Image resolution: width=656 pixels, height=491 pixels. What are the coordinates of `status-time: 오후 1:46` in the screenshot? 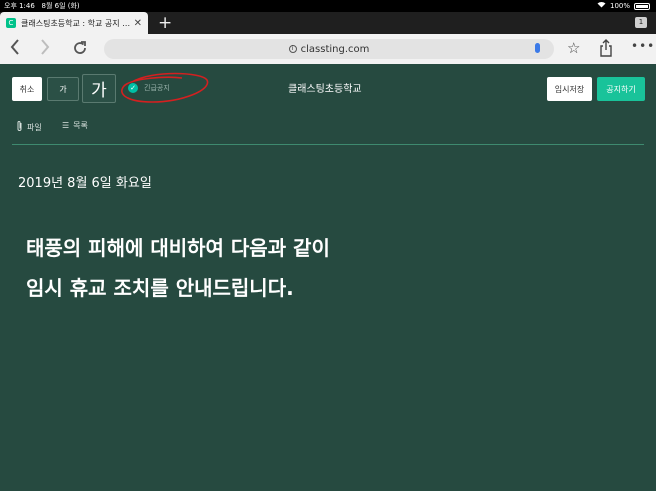 It's located at (19, 6).